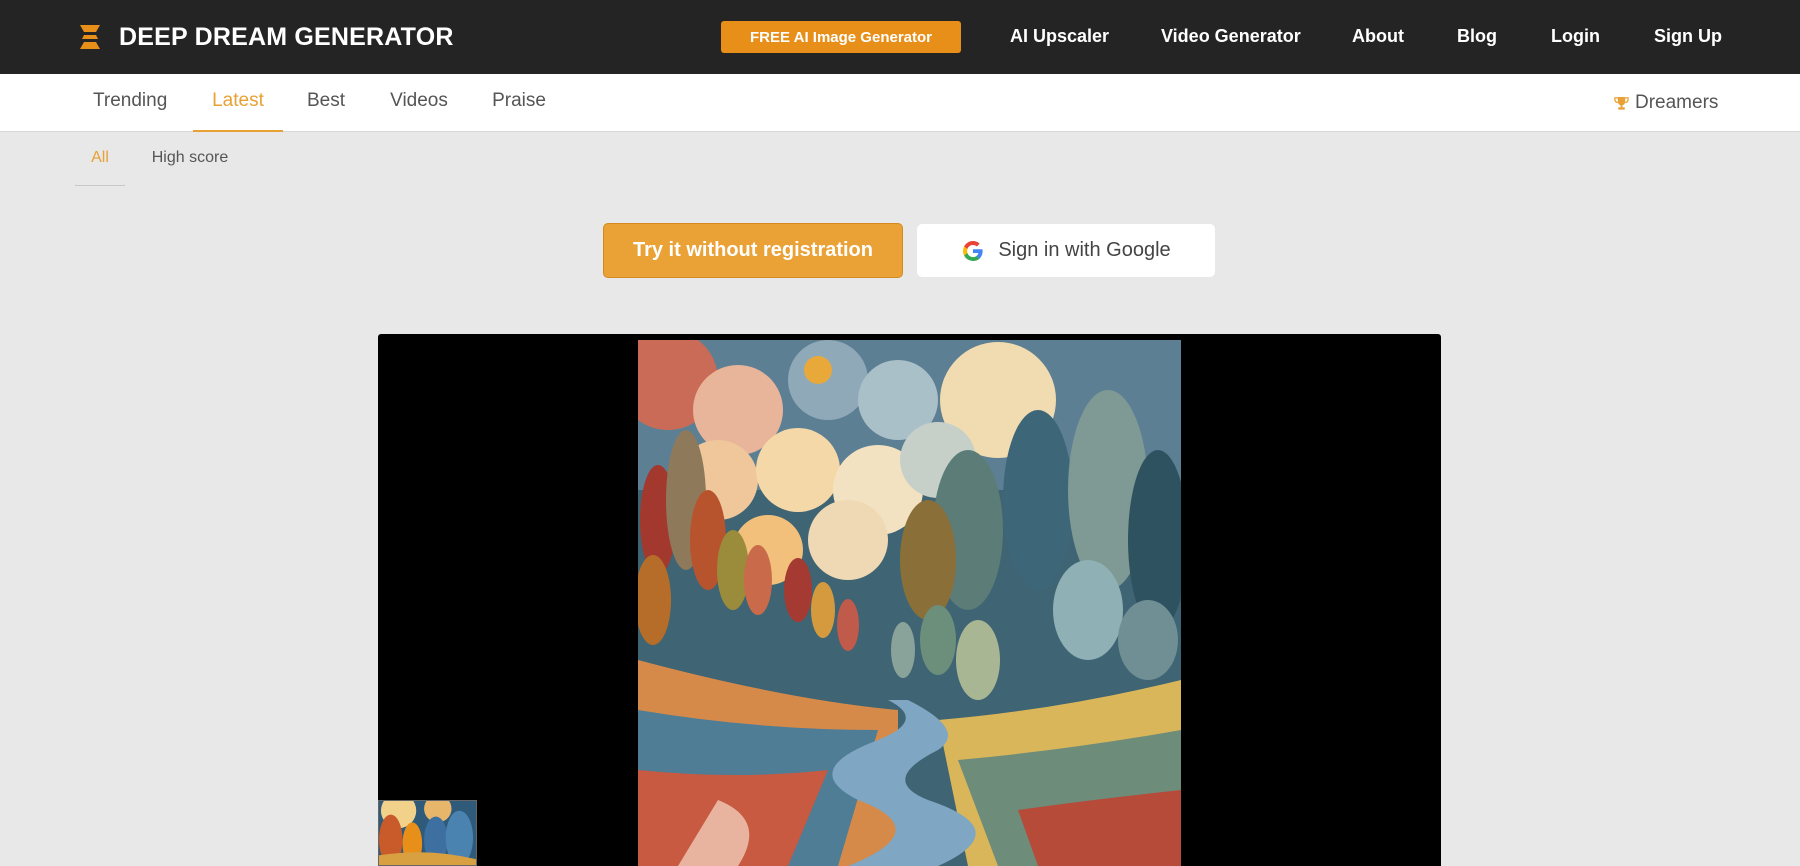 This screenshot has width=1800, height=866. I want to click on thumbnail-image, so click(427, 833).